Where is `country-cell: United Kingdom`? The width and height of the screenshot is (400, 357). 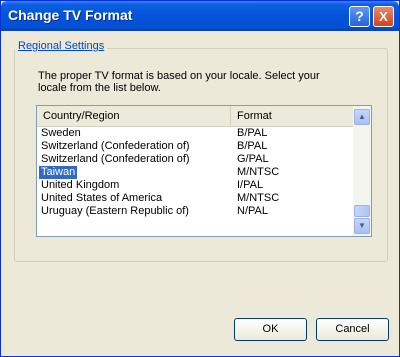 country-cell: United Kingdom is located at coordinates (80, 185).